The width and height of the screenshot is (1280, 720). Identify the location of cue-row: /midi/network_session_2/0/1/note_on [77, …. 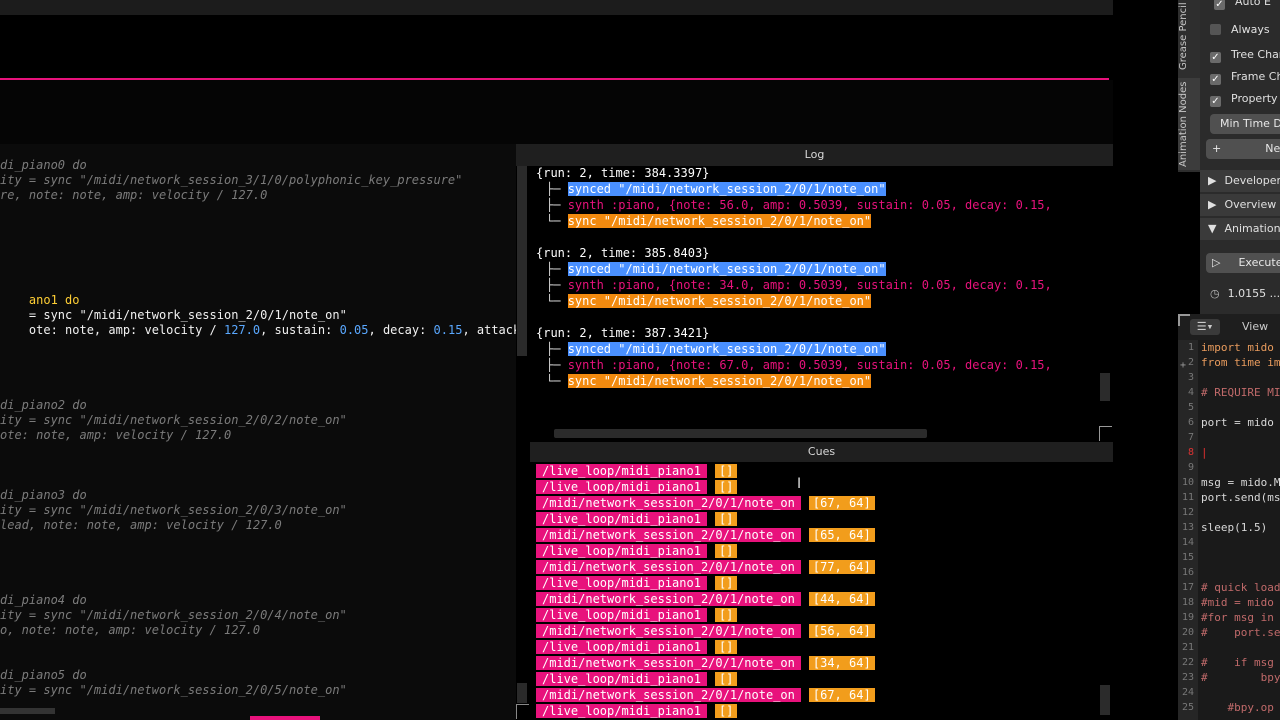
(705, 567).